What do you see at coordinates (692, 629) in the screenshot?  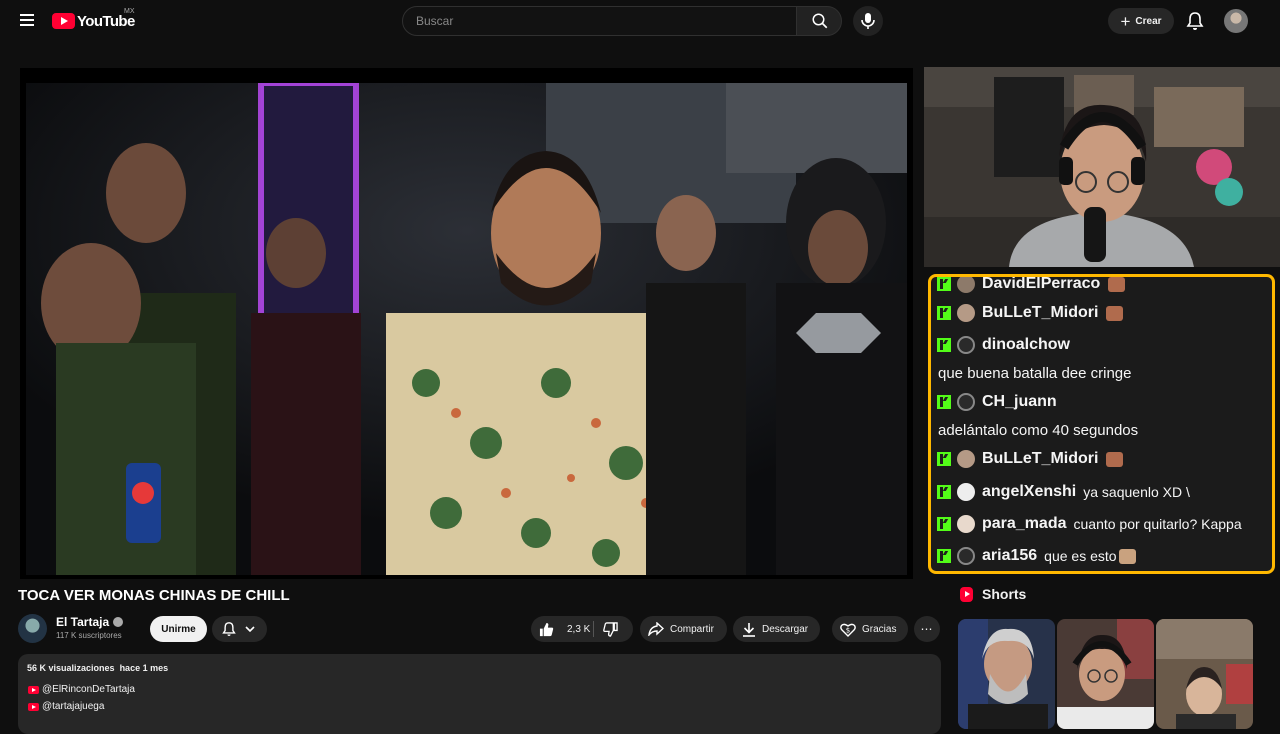 I see `share-label: Compartir` at bounding box center [692, 629].